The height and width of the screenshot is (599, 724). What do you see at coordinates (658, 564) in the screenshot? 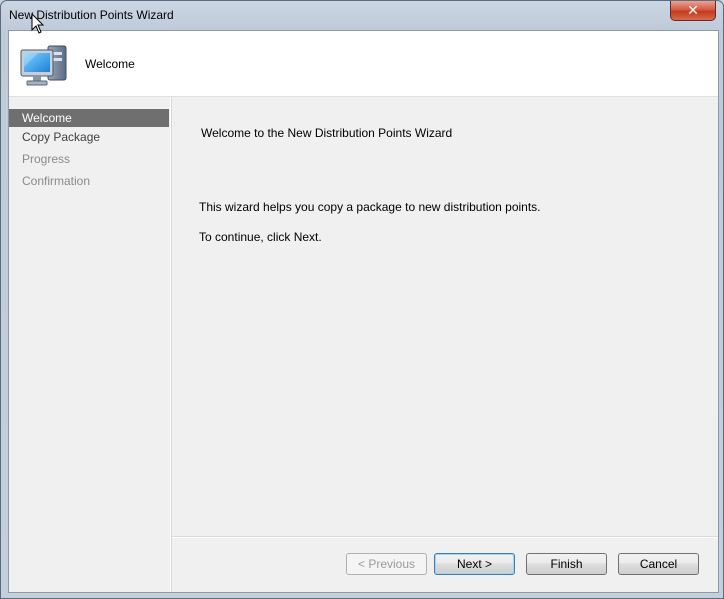
I see `cancel-button: Cancel` at bounding box center [658, 564].